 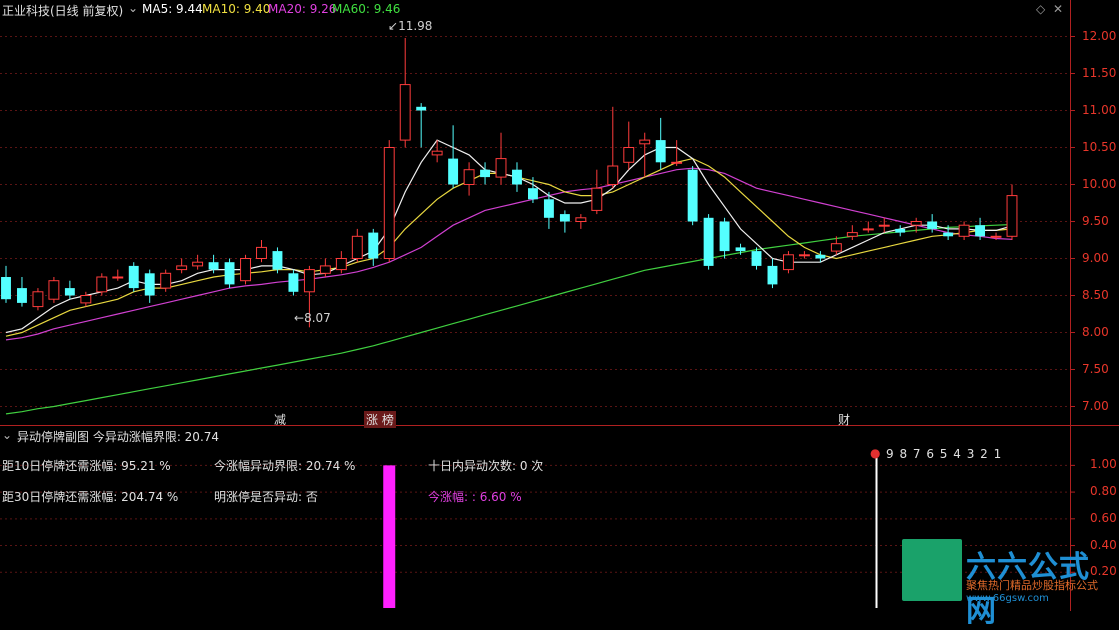 I want to click on limit-up-stat: 明涨停是否异动: 否, so click(x=266, y=497).